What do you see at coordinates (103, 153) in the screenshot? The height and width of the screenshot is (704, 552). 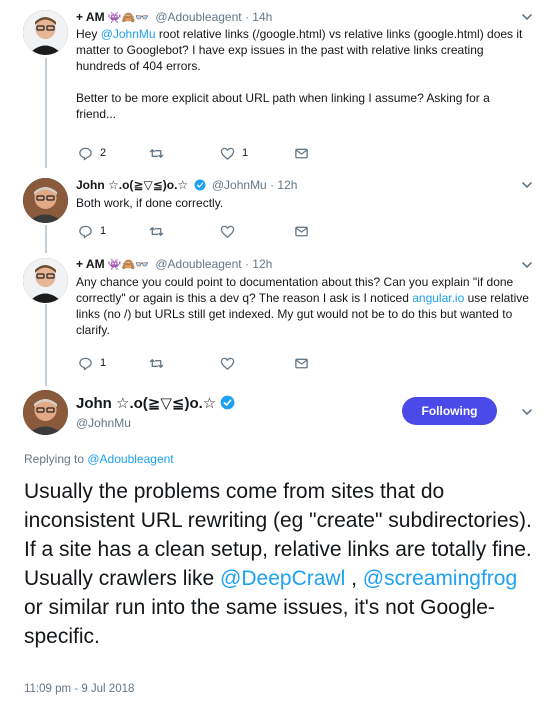 I see `reply-count: 2` at bounding box center [103, 153].